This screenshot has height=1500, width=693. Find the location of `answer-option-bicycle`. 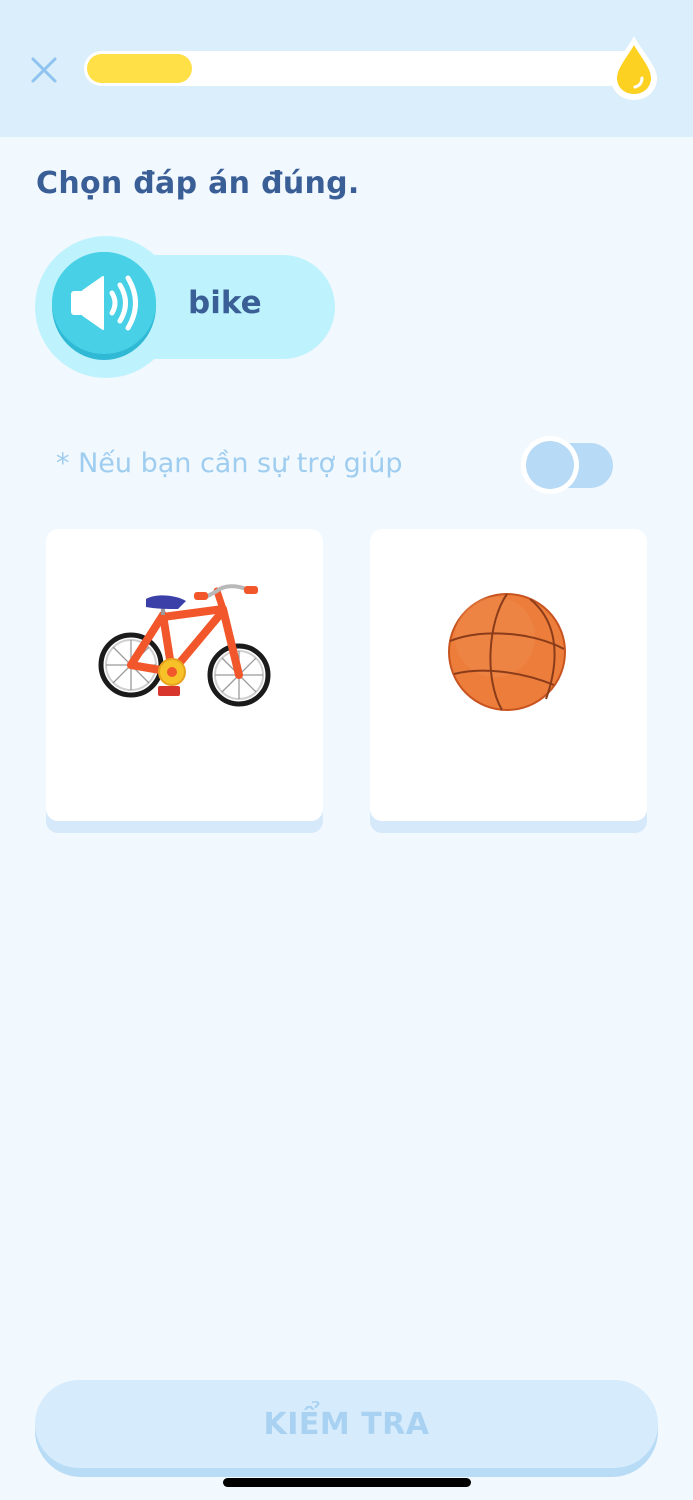

answer-option-bicycle is located at coordinates (184, 681).